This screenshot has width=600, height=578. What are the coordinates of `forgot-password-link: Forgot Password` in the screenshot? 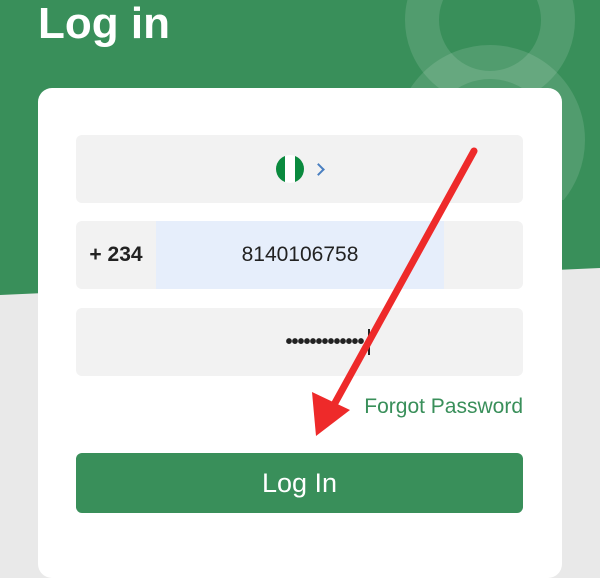 It's located at (443, 407).